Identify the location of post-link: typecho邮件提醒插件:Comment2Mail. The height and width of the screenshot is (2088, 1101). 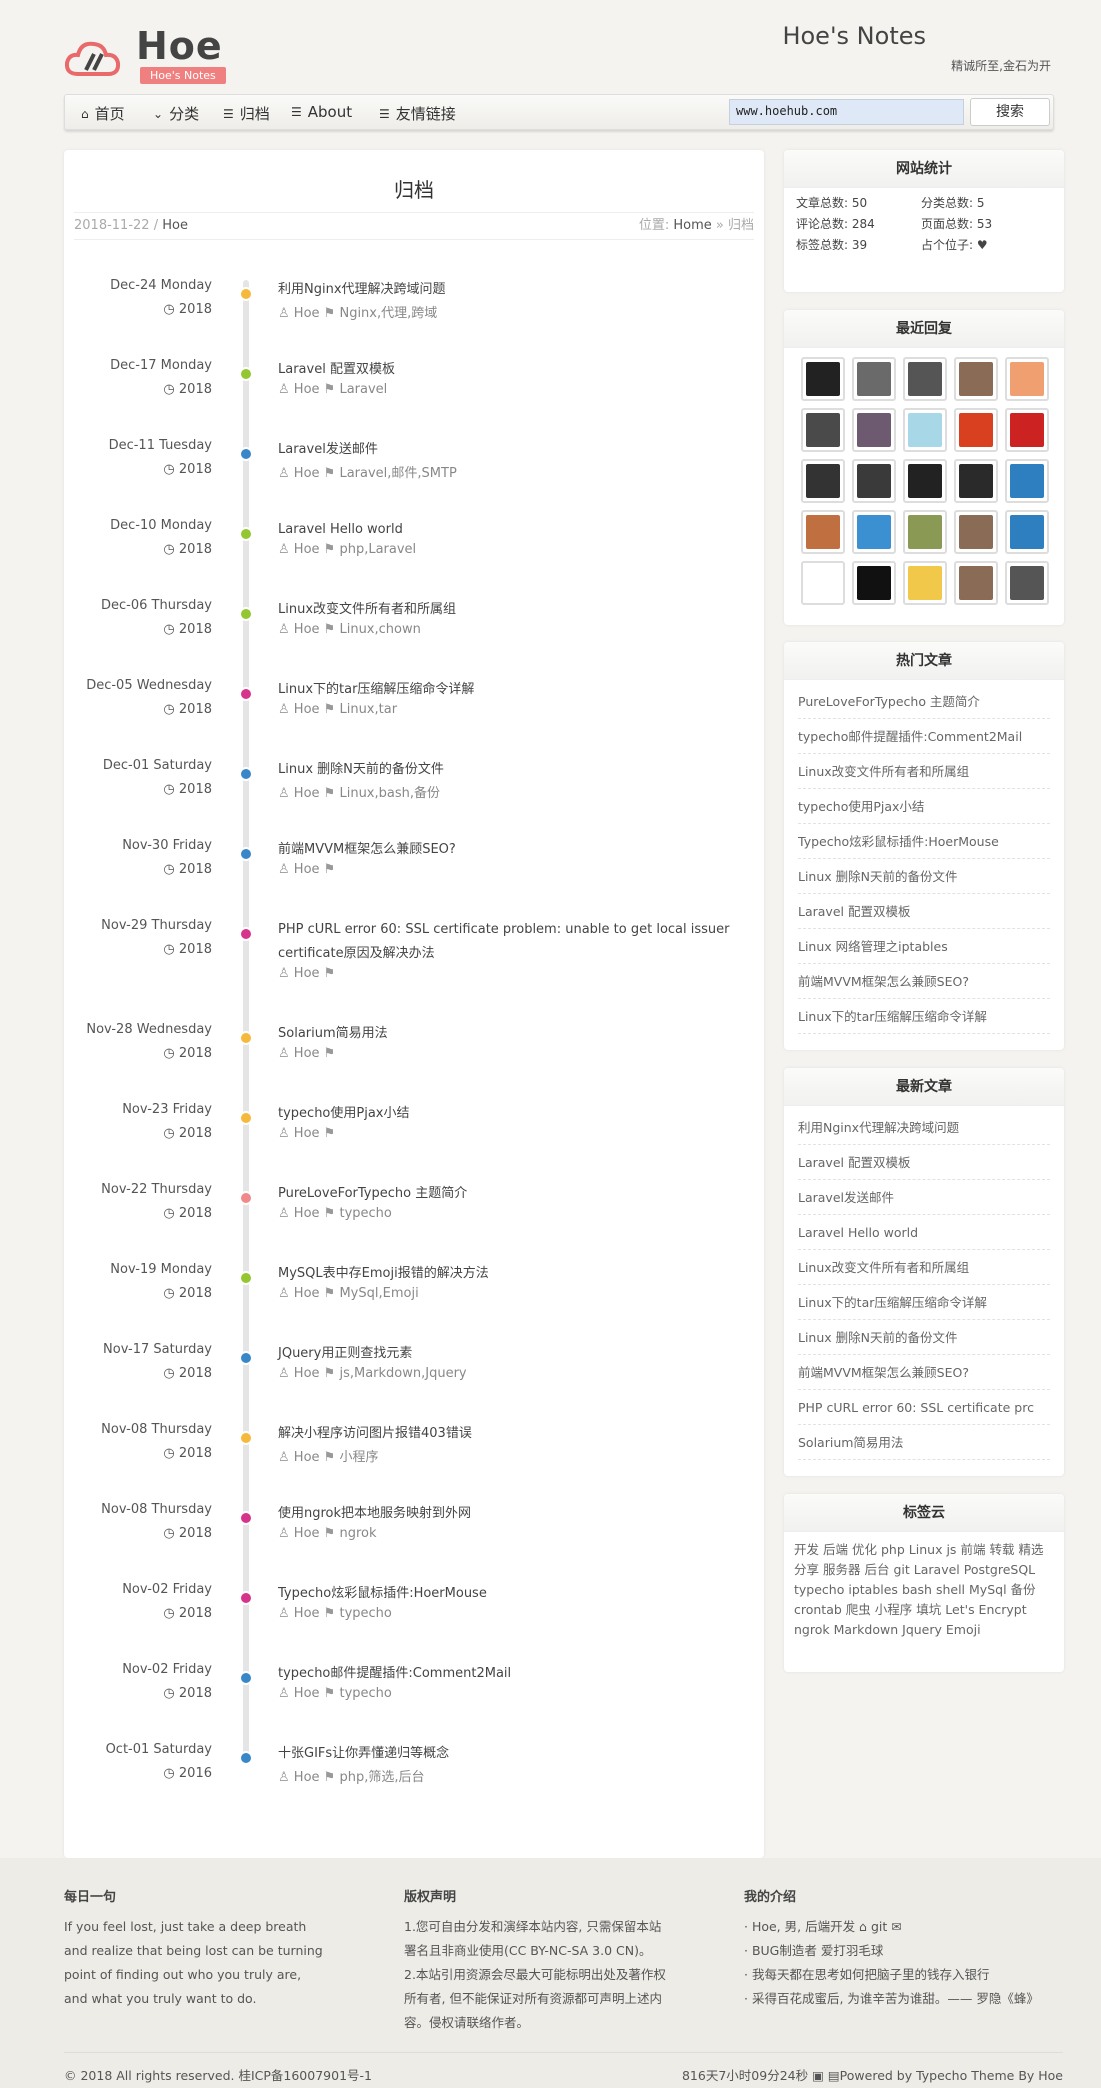
(924, 736).